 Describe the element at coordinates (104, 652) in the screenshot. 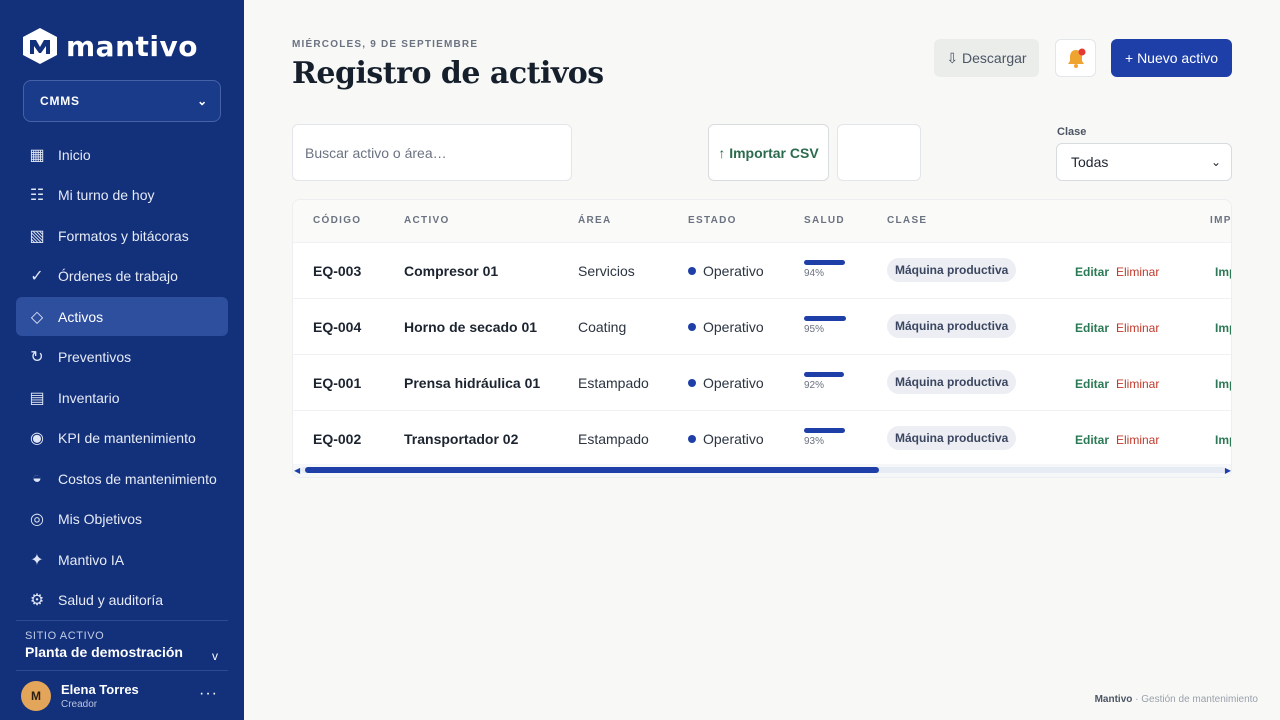

I see `active-site-name: Planta de demostración` at that location.